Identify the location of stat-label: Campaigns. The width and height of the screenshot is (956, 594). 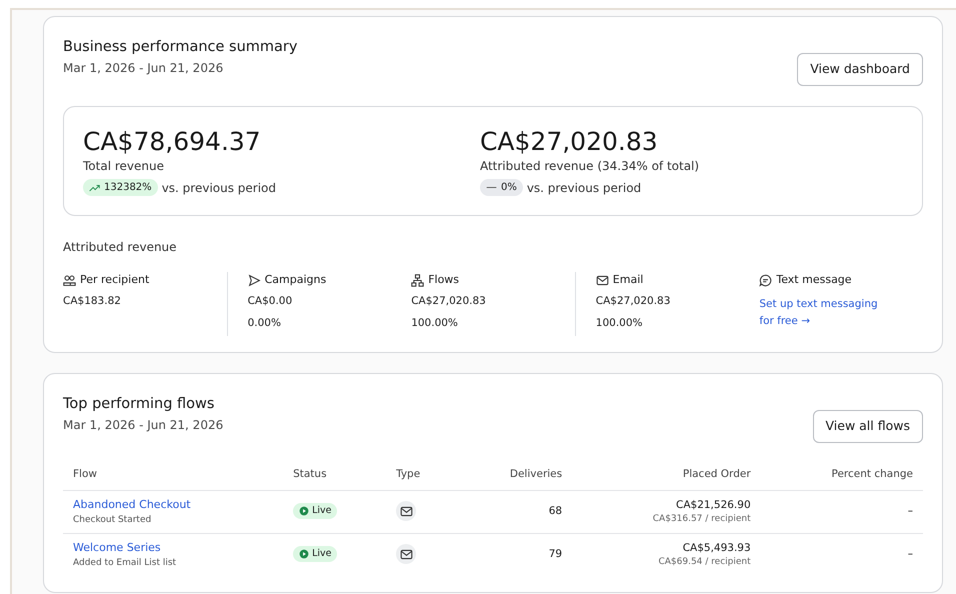
(295, 280).